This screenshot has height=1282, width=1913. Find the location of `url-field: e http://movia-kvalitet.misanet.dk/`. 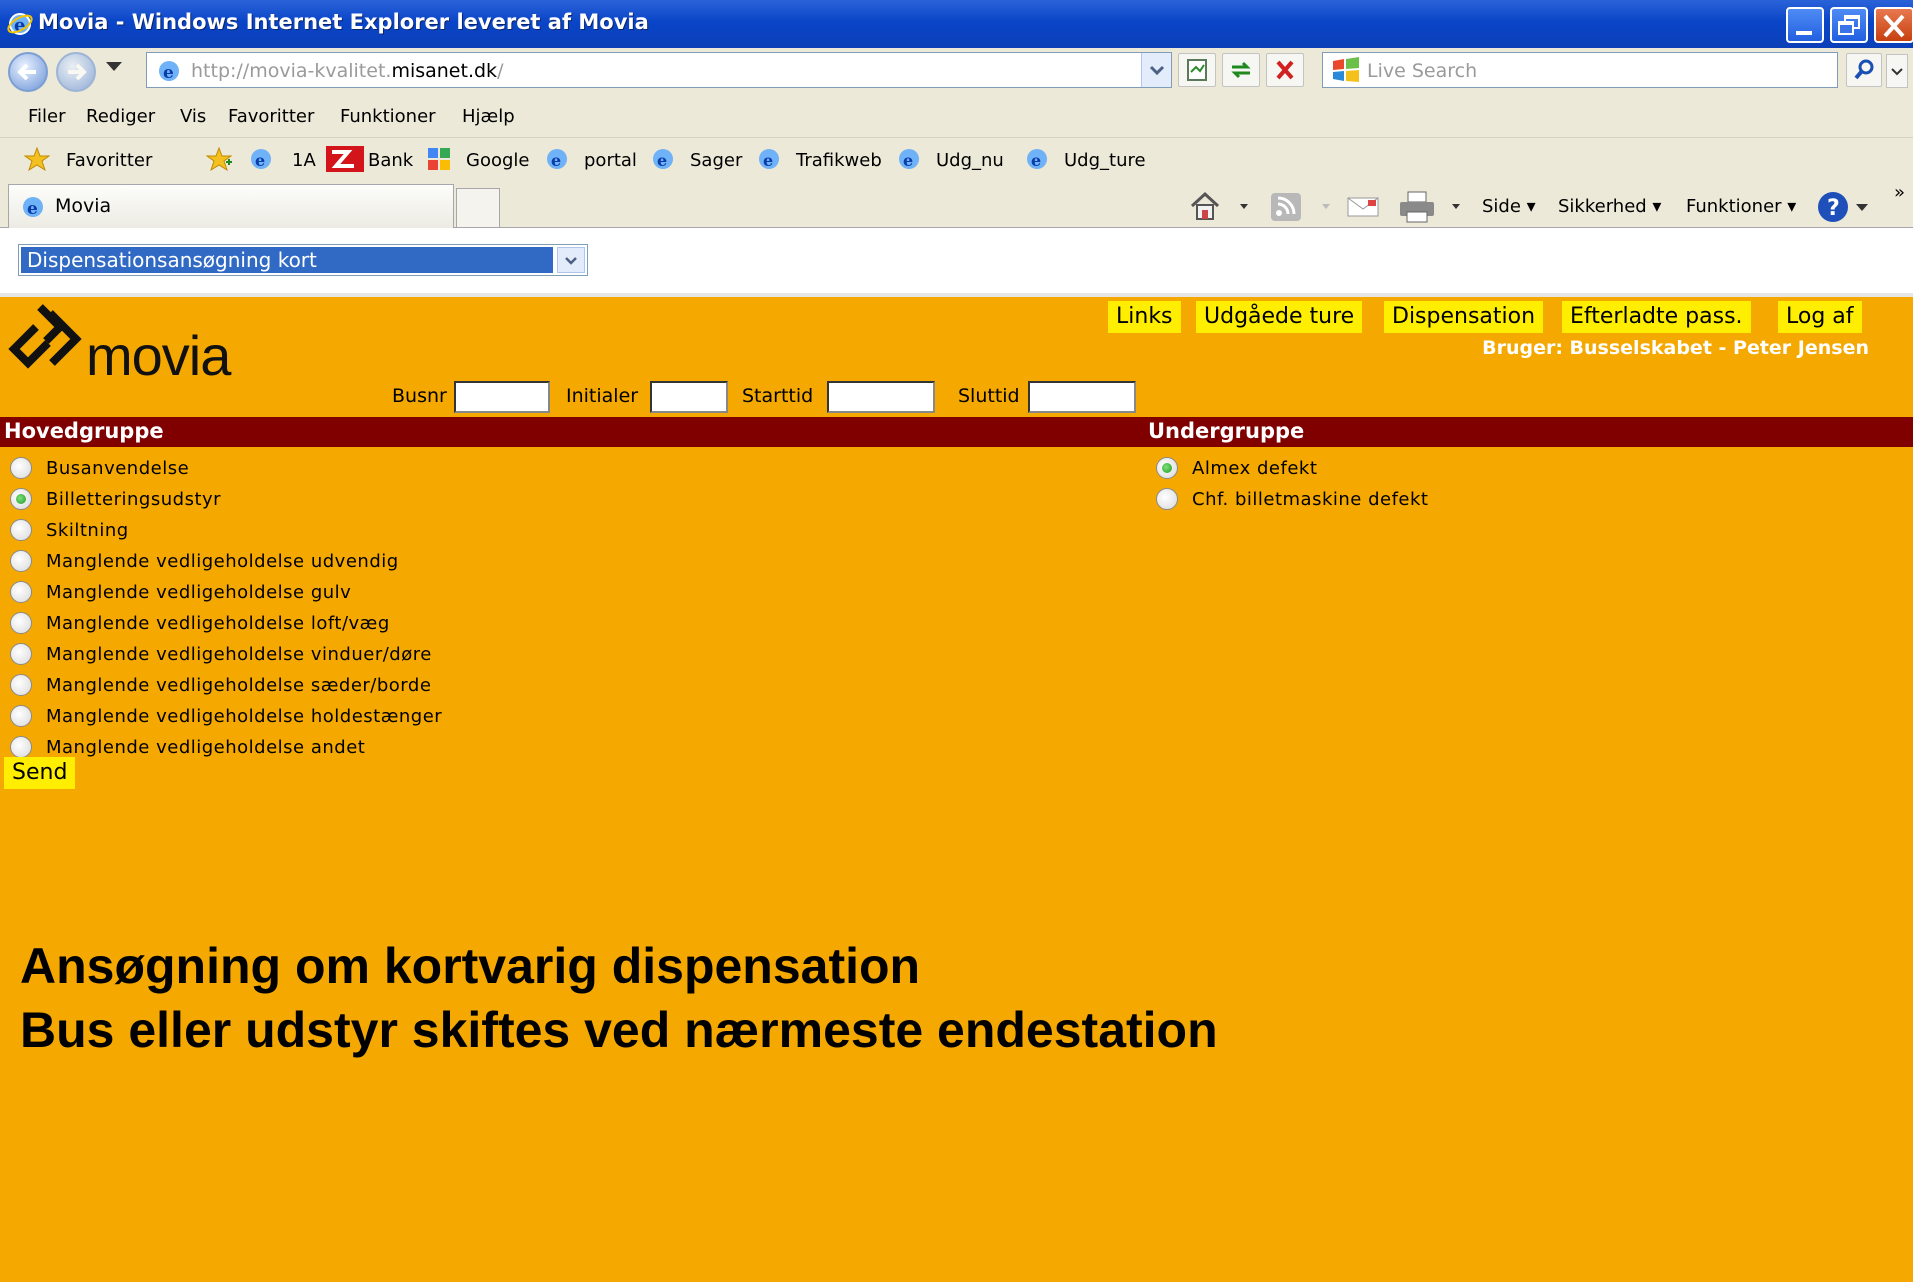

url-field: e http://movia-kvalitet.misanet.dk/ is located at coordinates (659, 70).